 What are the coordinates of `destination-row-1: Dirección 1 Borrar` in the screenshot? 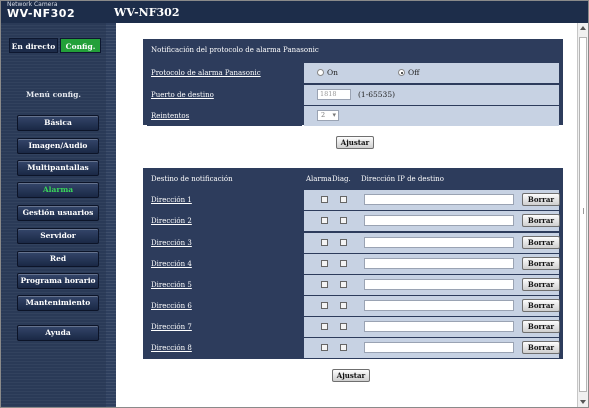 It's located at (353, 200).